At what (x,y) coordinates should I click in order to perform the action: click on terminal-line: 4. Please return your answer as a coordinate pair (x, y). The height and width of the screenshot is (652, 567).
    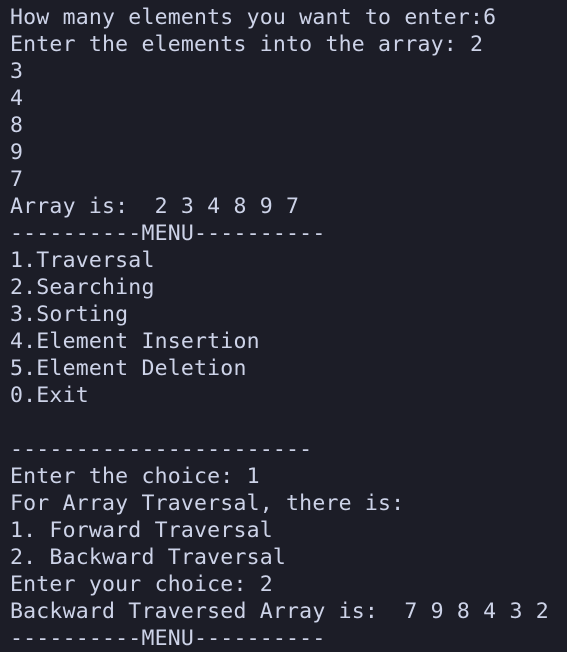
    Looking at the image, I should click on (17, 98).